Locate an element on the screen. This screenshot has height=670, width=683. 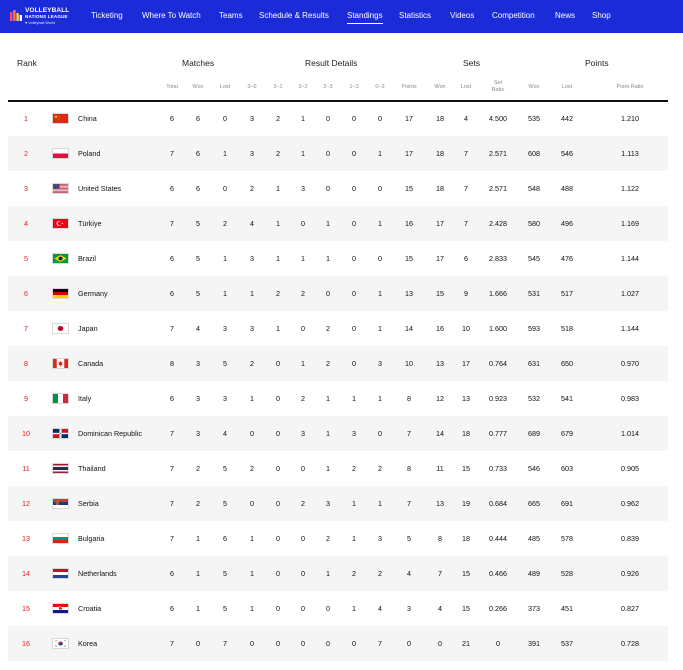
nav-teams: Teams is located at coordinates (231, 16).